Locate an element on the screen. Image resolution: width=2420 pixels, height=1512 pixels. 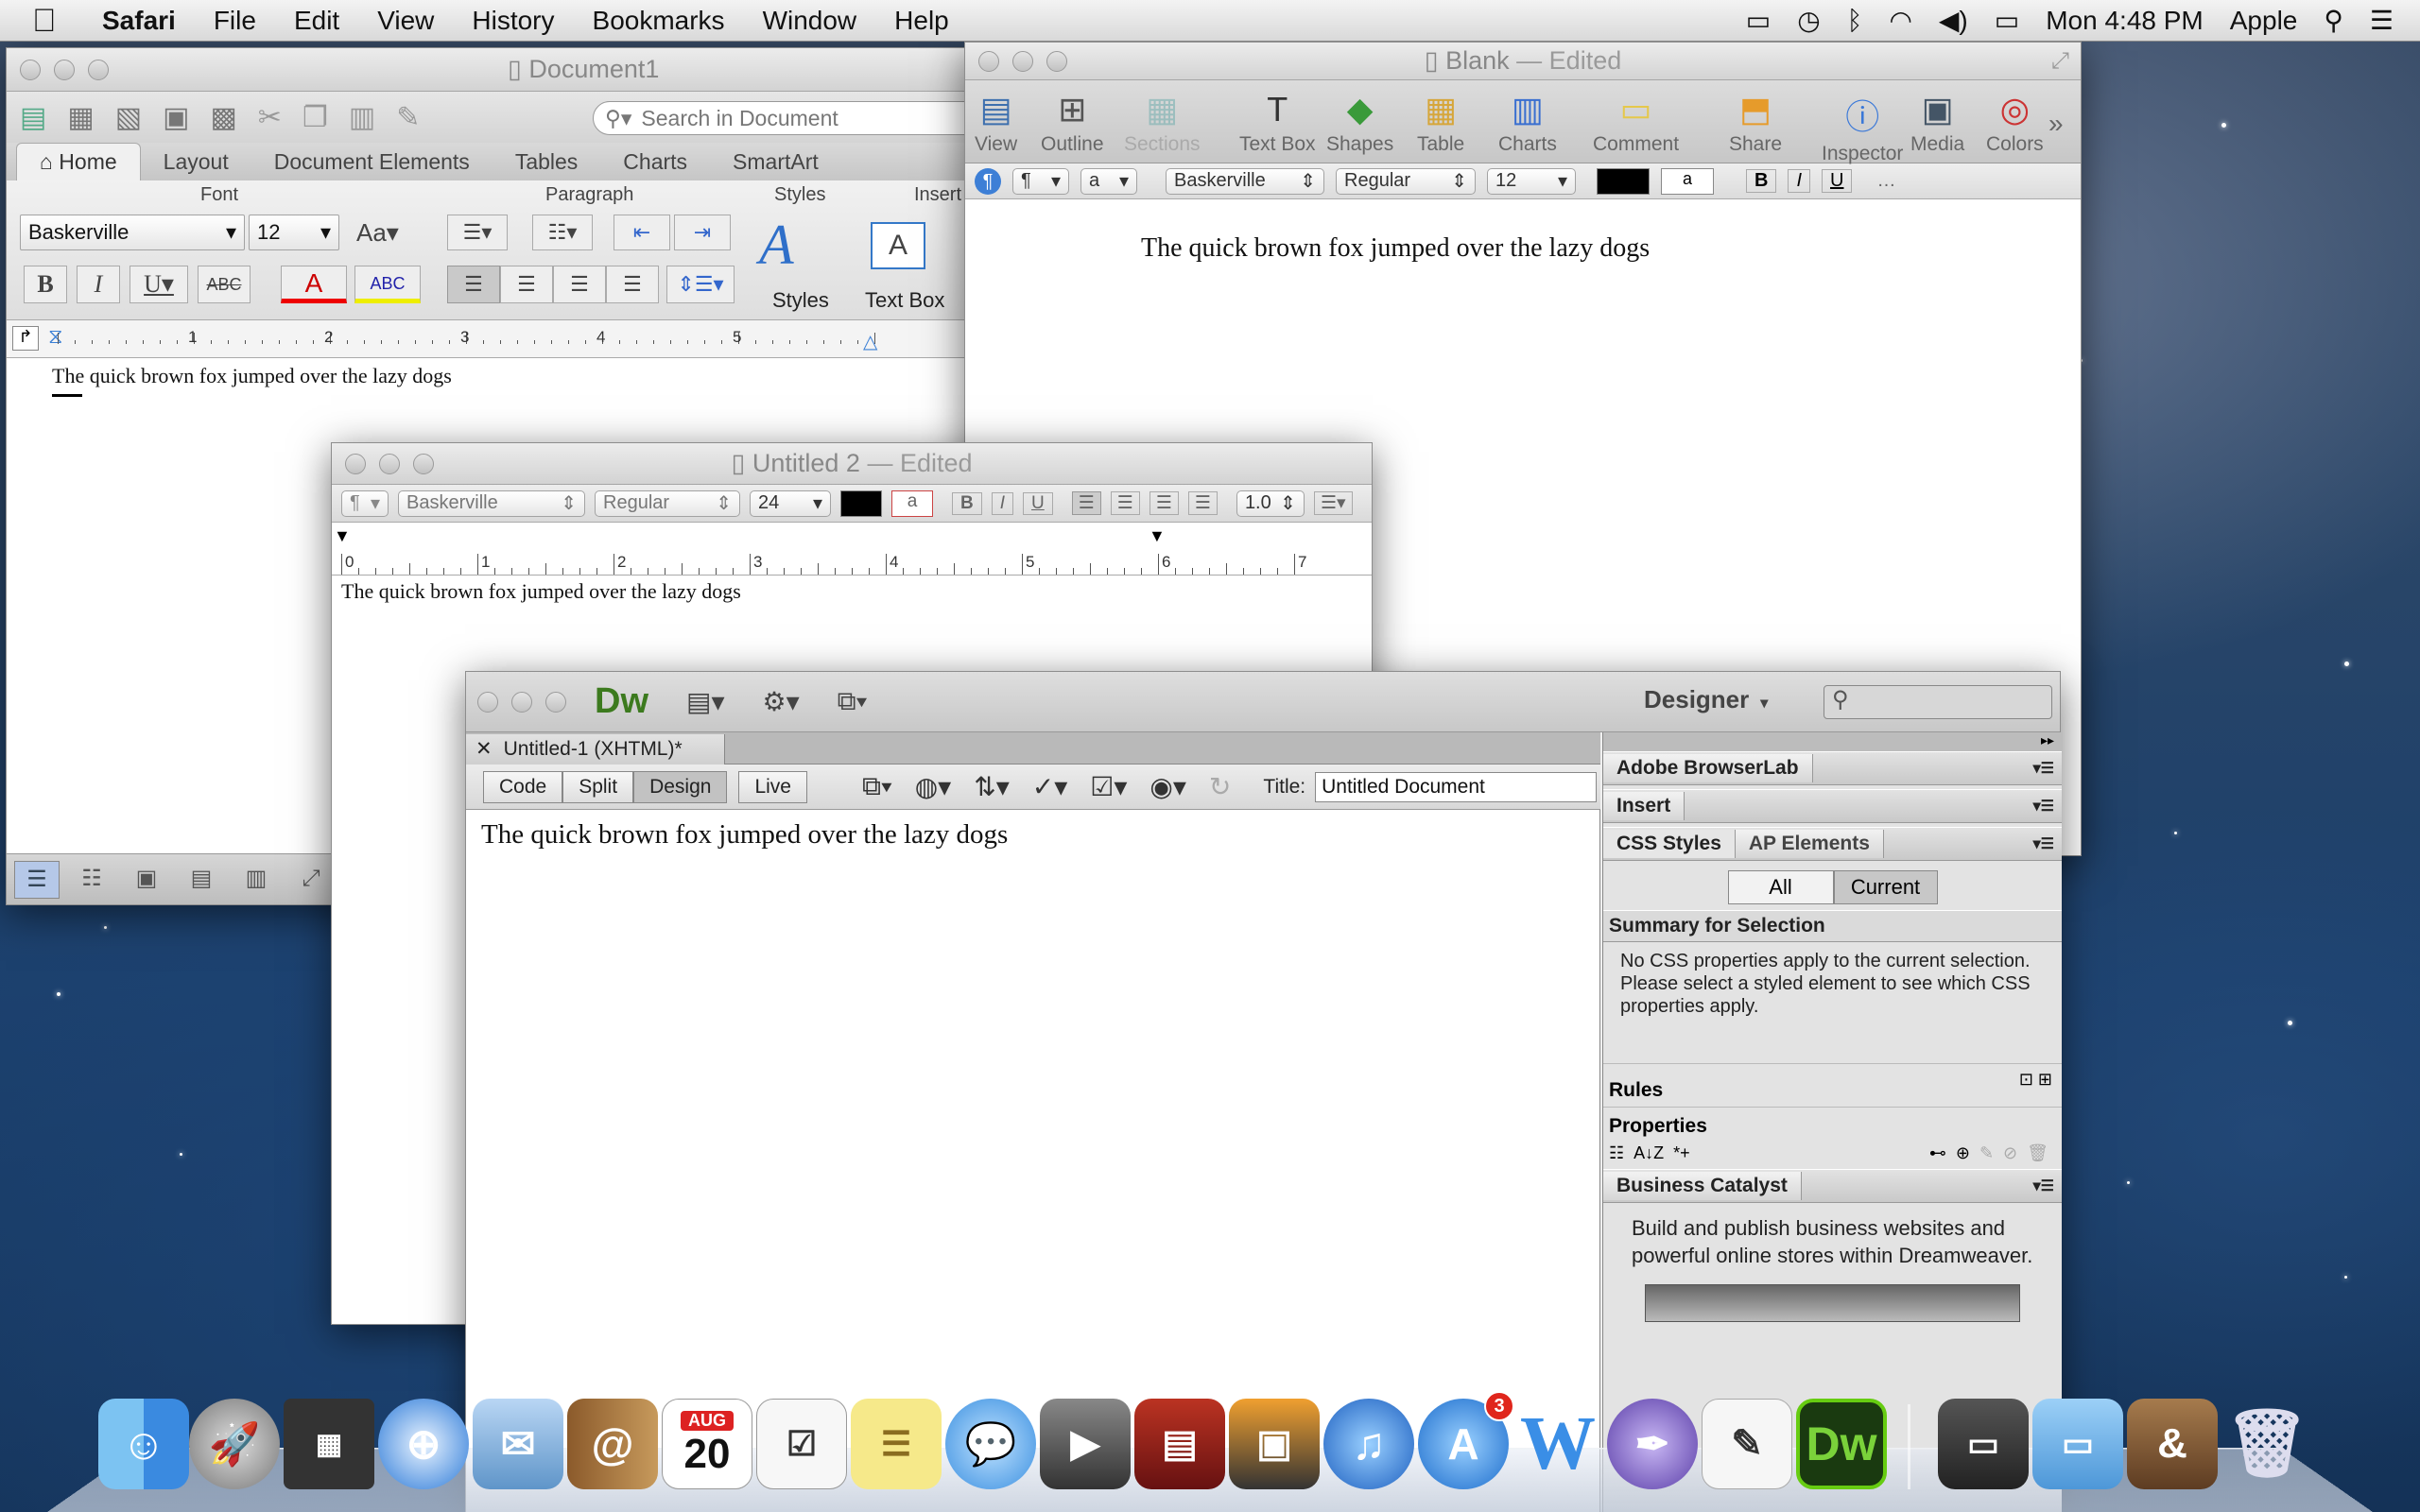
menu-edit: Edit is located at coordinates (316, 21).